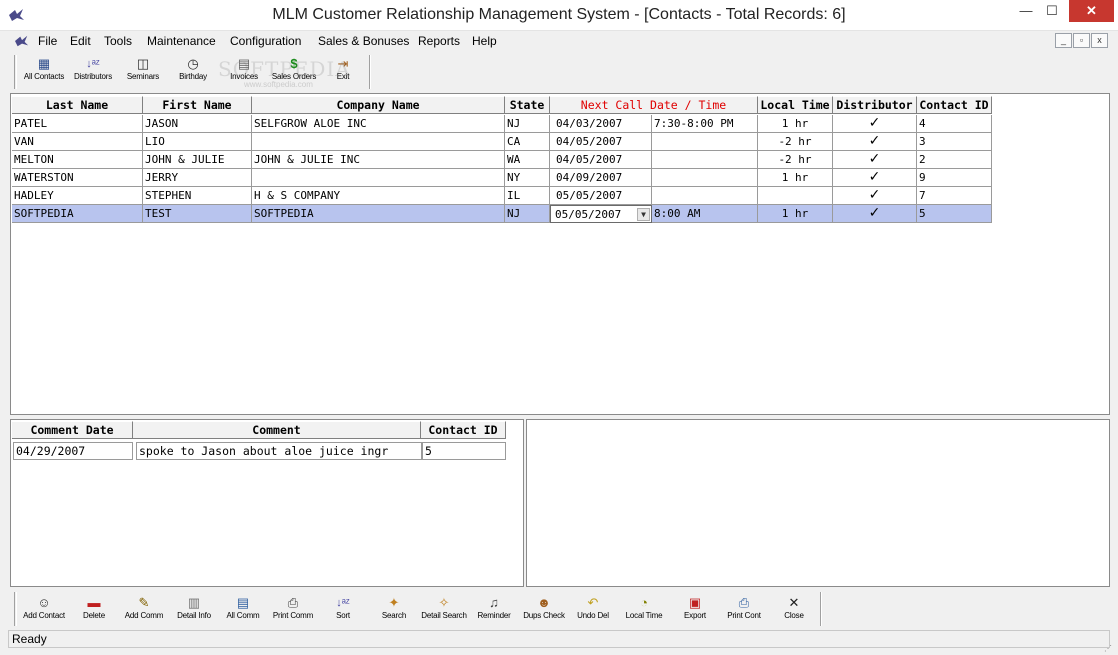 This screenshot has height=655, width=1118. I want to click on distributors-button: ↓ᵃᶻ Distributors, so click(93, 69).